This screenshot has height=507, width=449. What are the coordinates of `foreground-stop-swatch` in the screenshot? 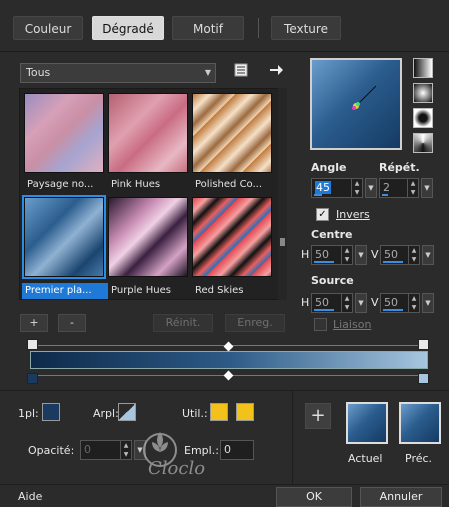 It's located at (51, 412).